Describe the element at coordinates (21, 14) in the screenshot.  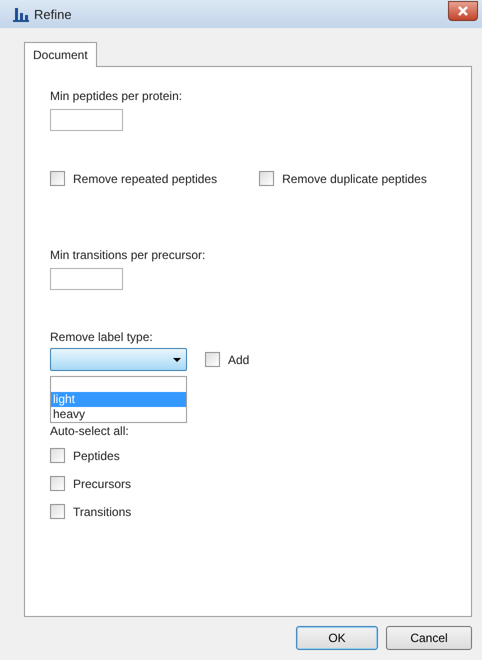
I see `app-icon` at that location.